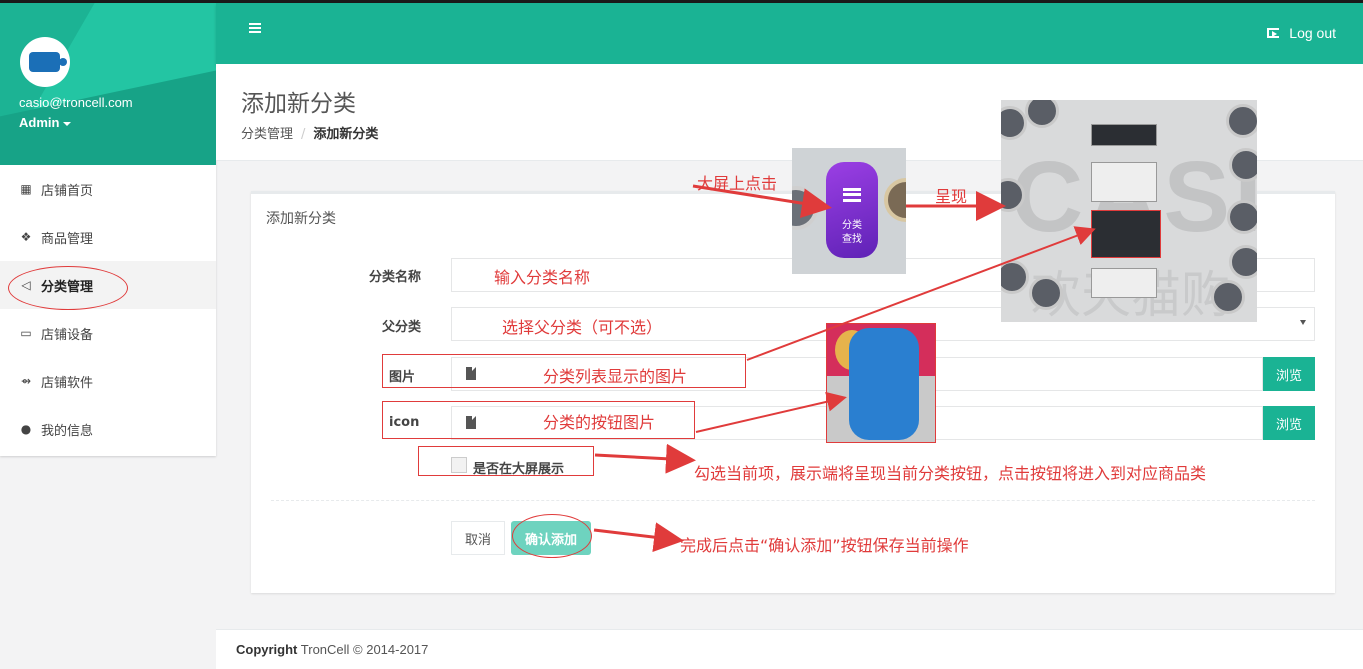 This screenshot has width=1363, height=669. What do you see at coordinates (401, 327) in the screenshot?
I see `parent-label: 父分类` at bounding box center [401, 327].